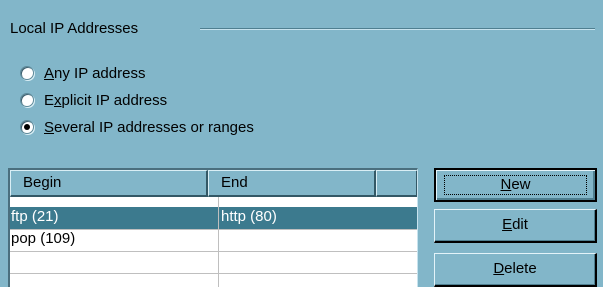 The width and height of the screenshot is (603, 287). Describe the element at coordinates (43, 238) in the screenshot. I see `cell-begin: pop (109)` at that location.